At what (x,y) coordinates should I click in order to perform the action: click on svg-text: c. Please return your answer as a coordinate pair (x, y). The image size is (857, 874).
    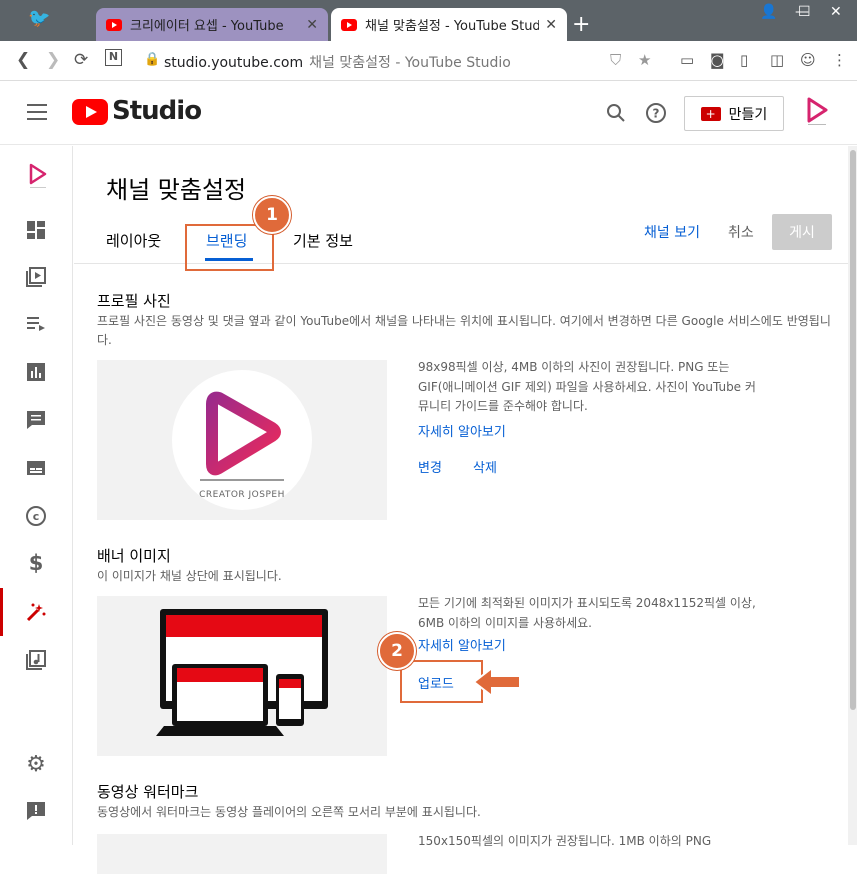
    Looking at the image, I should click on (36, 516).